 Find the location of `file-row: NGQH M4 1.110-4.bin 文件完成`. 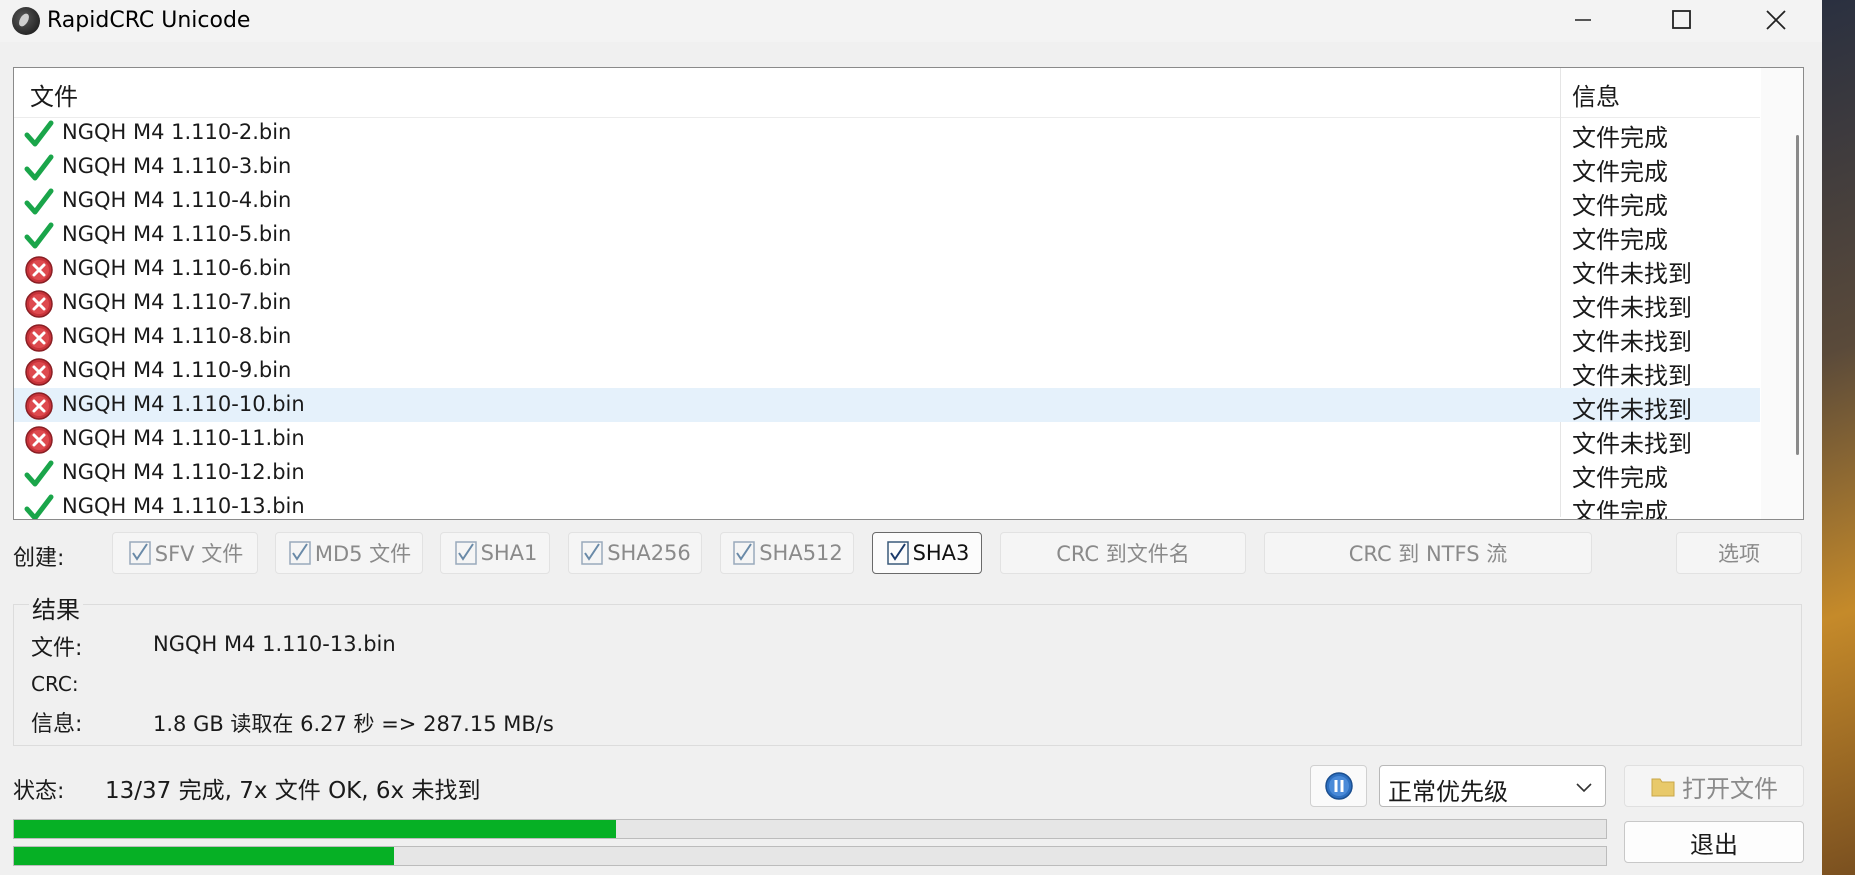

file-row: NGQH M4 1.110-4.bin 文件完成 is located at coordinates (887, 202).